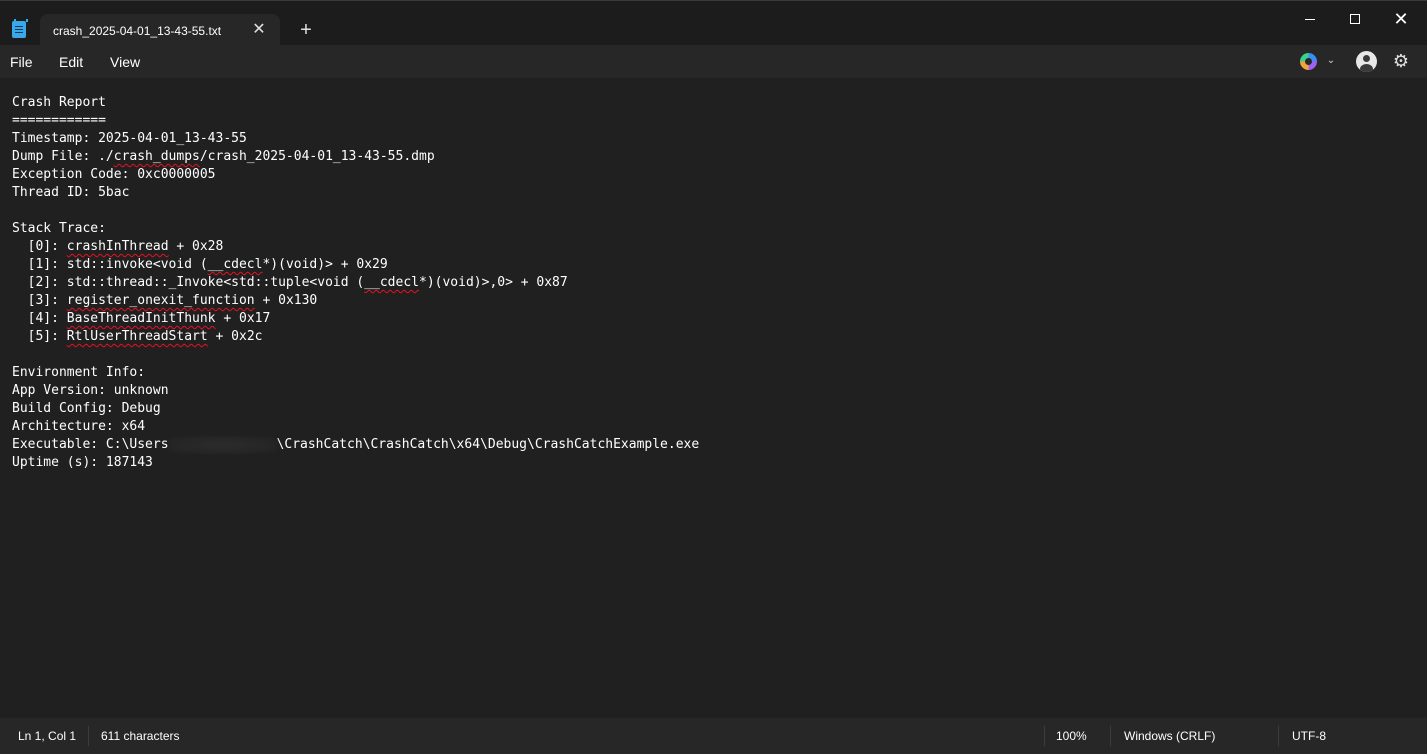 The height and width of the screenshot is (754, 1427). I want to click on new-tab-plus-icon: +, so click(306, 30).